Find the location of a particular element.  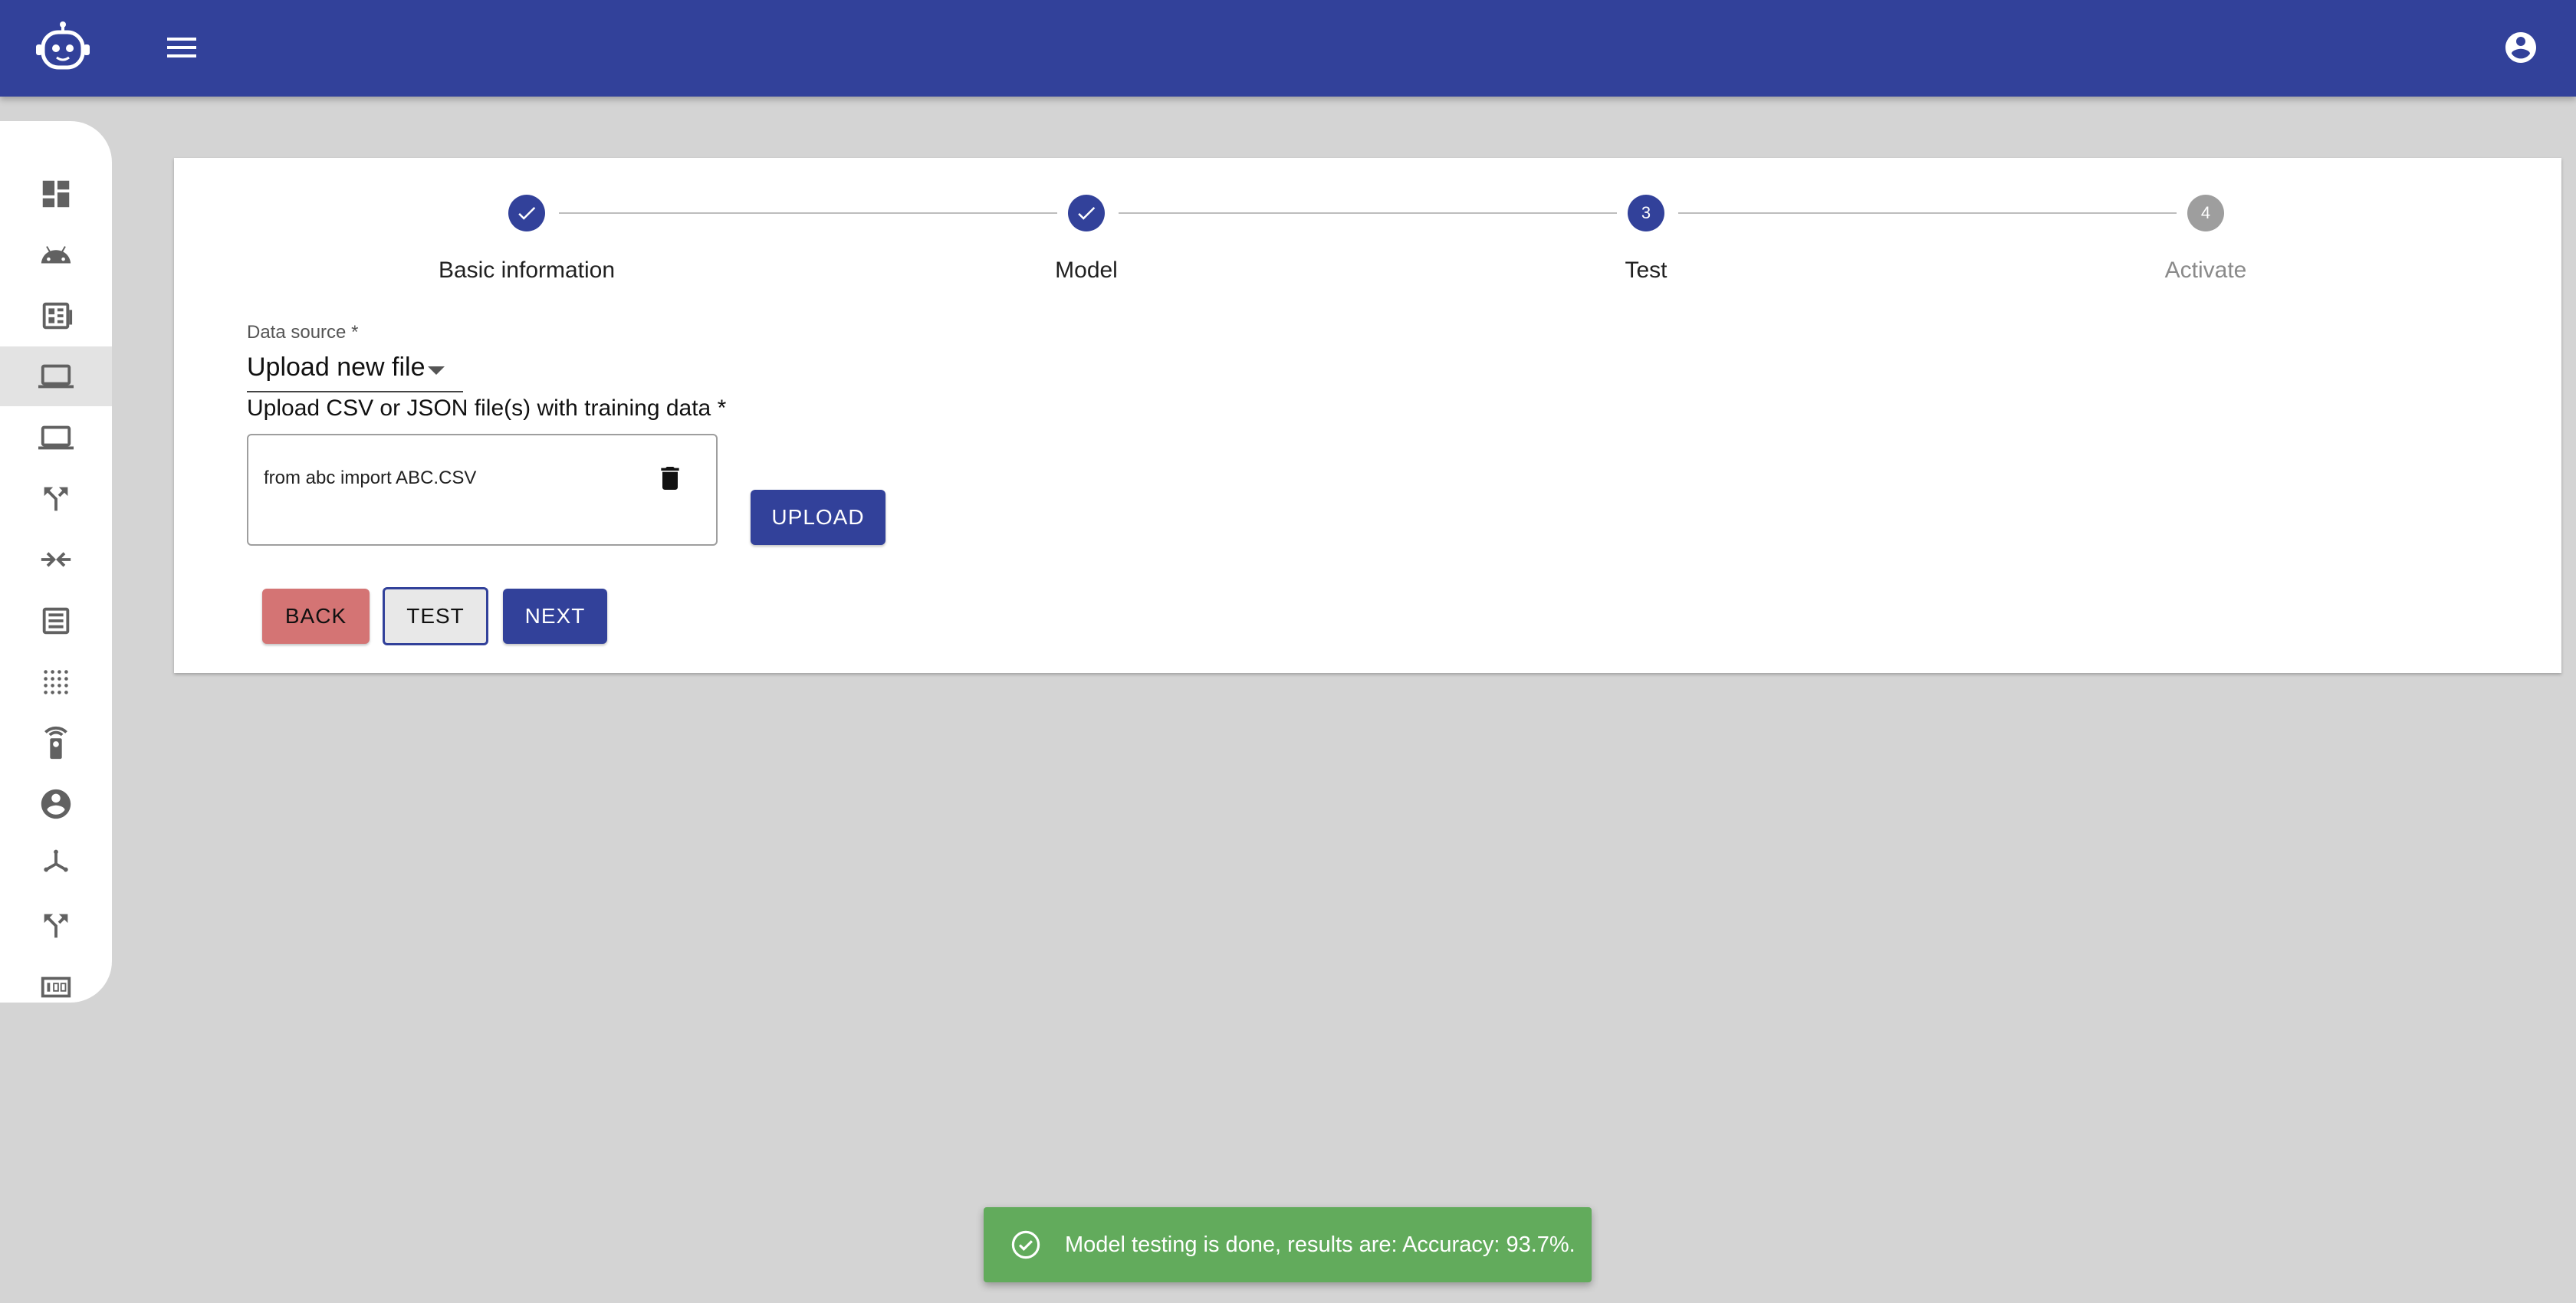

data-source-select: Upload new file is located at coordinates (355, 371).